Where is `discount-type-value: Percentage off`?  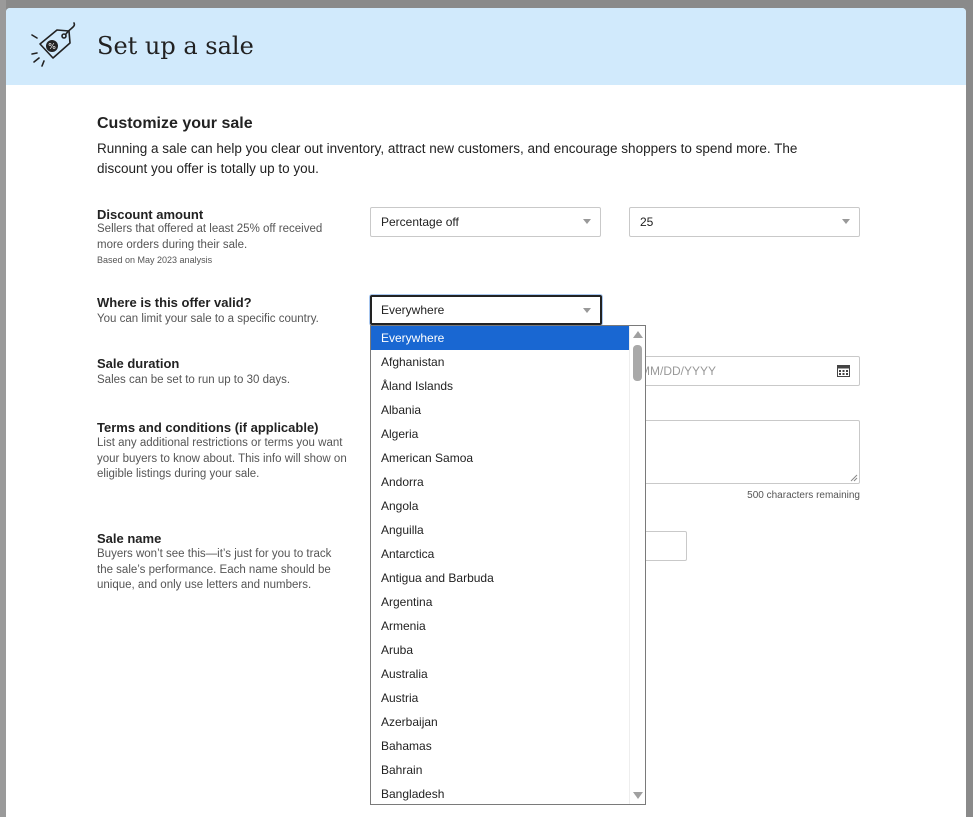 discount-type-value: Percentage off is located at coordinates (420, 222).